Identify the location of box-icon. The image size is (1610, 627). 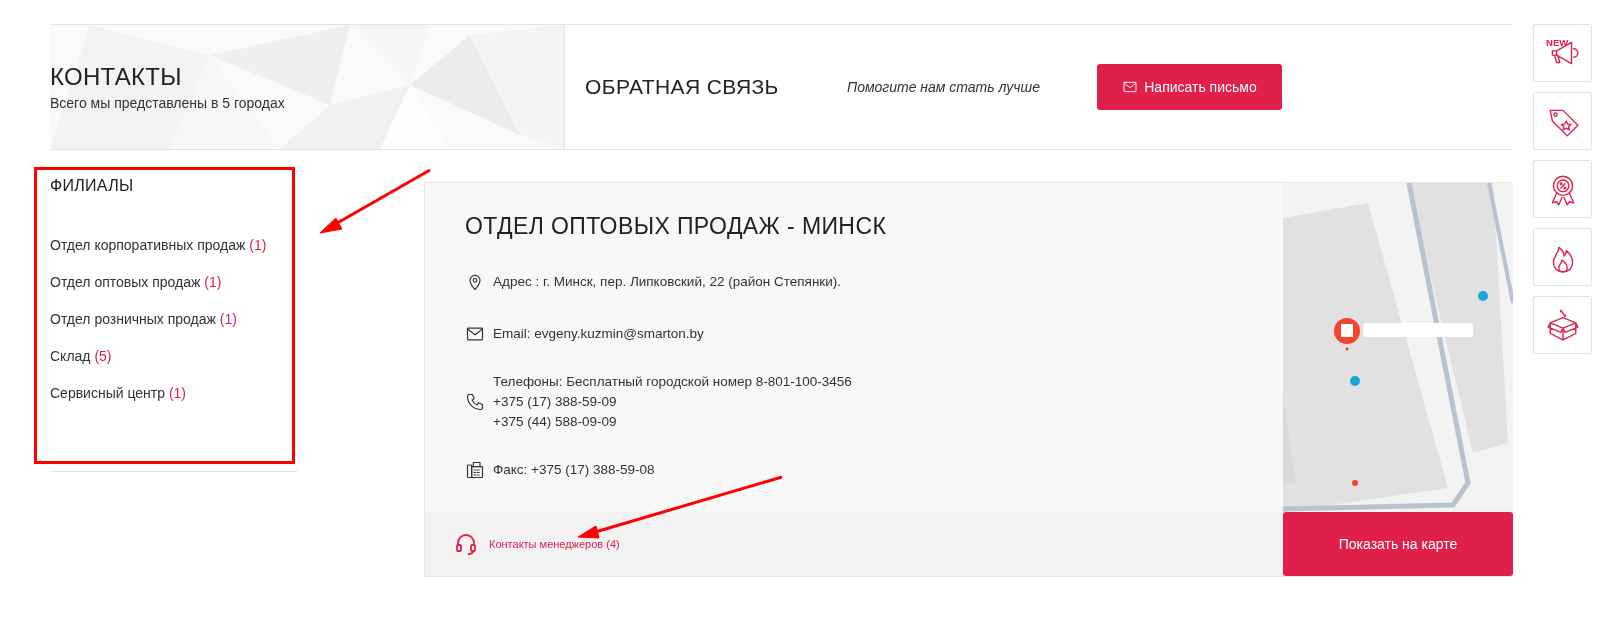
(1562, 325).